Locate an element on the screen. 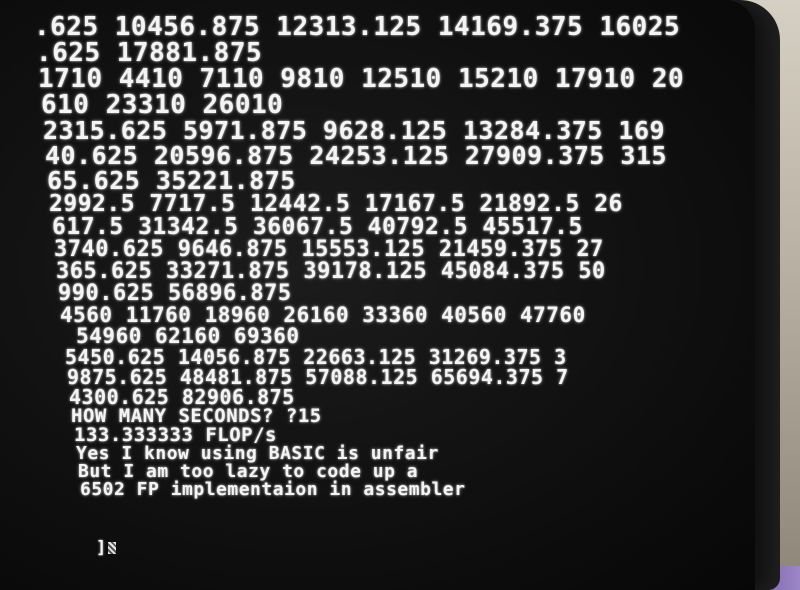 Image resolution: width=800 pixels, height=590 pixels. terminal-line: 4300.625 82906.875 is located at coordinates (182, 397).